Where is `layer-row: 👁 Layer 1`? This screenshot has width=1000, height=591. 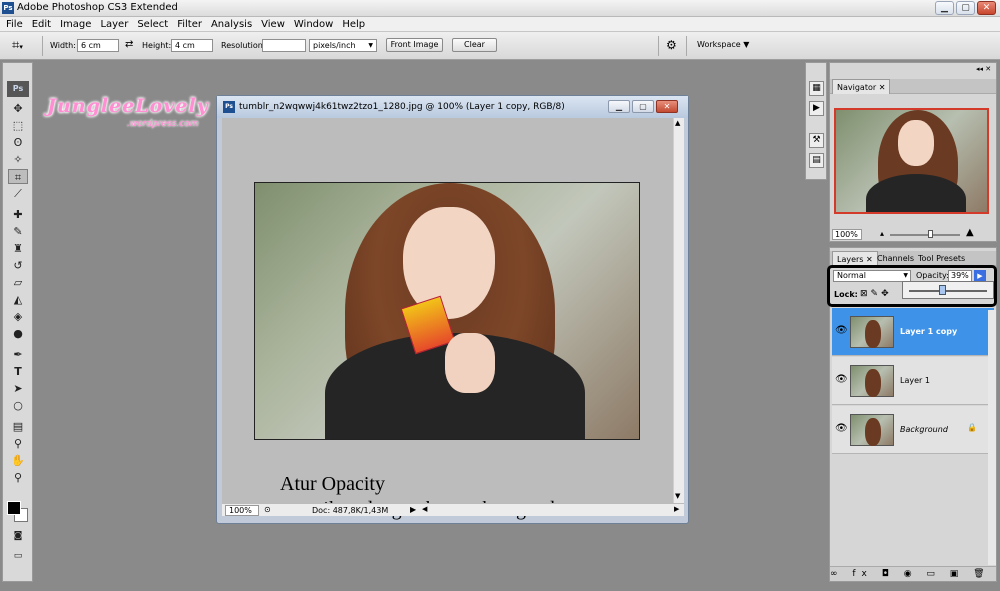
layer-row: 👁 Layer 1 is located at coordinates (913, 381).